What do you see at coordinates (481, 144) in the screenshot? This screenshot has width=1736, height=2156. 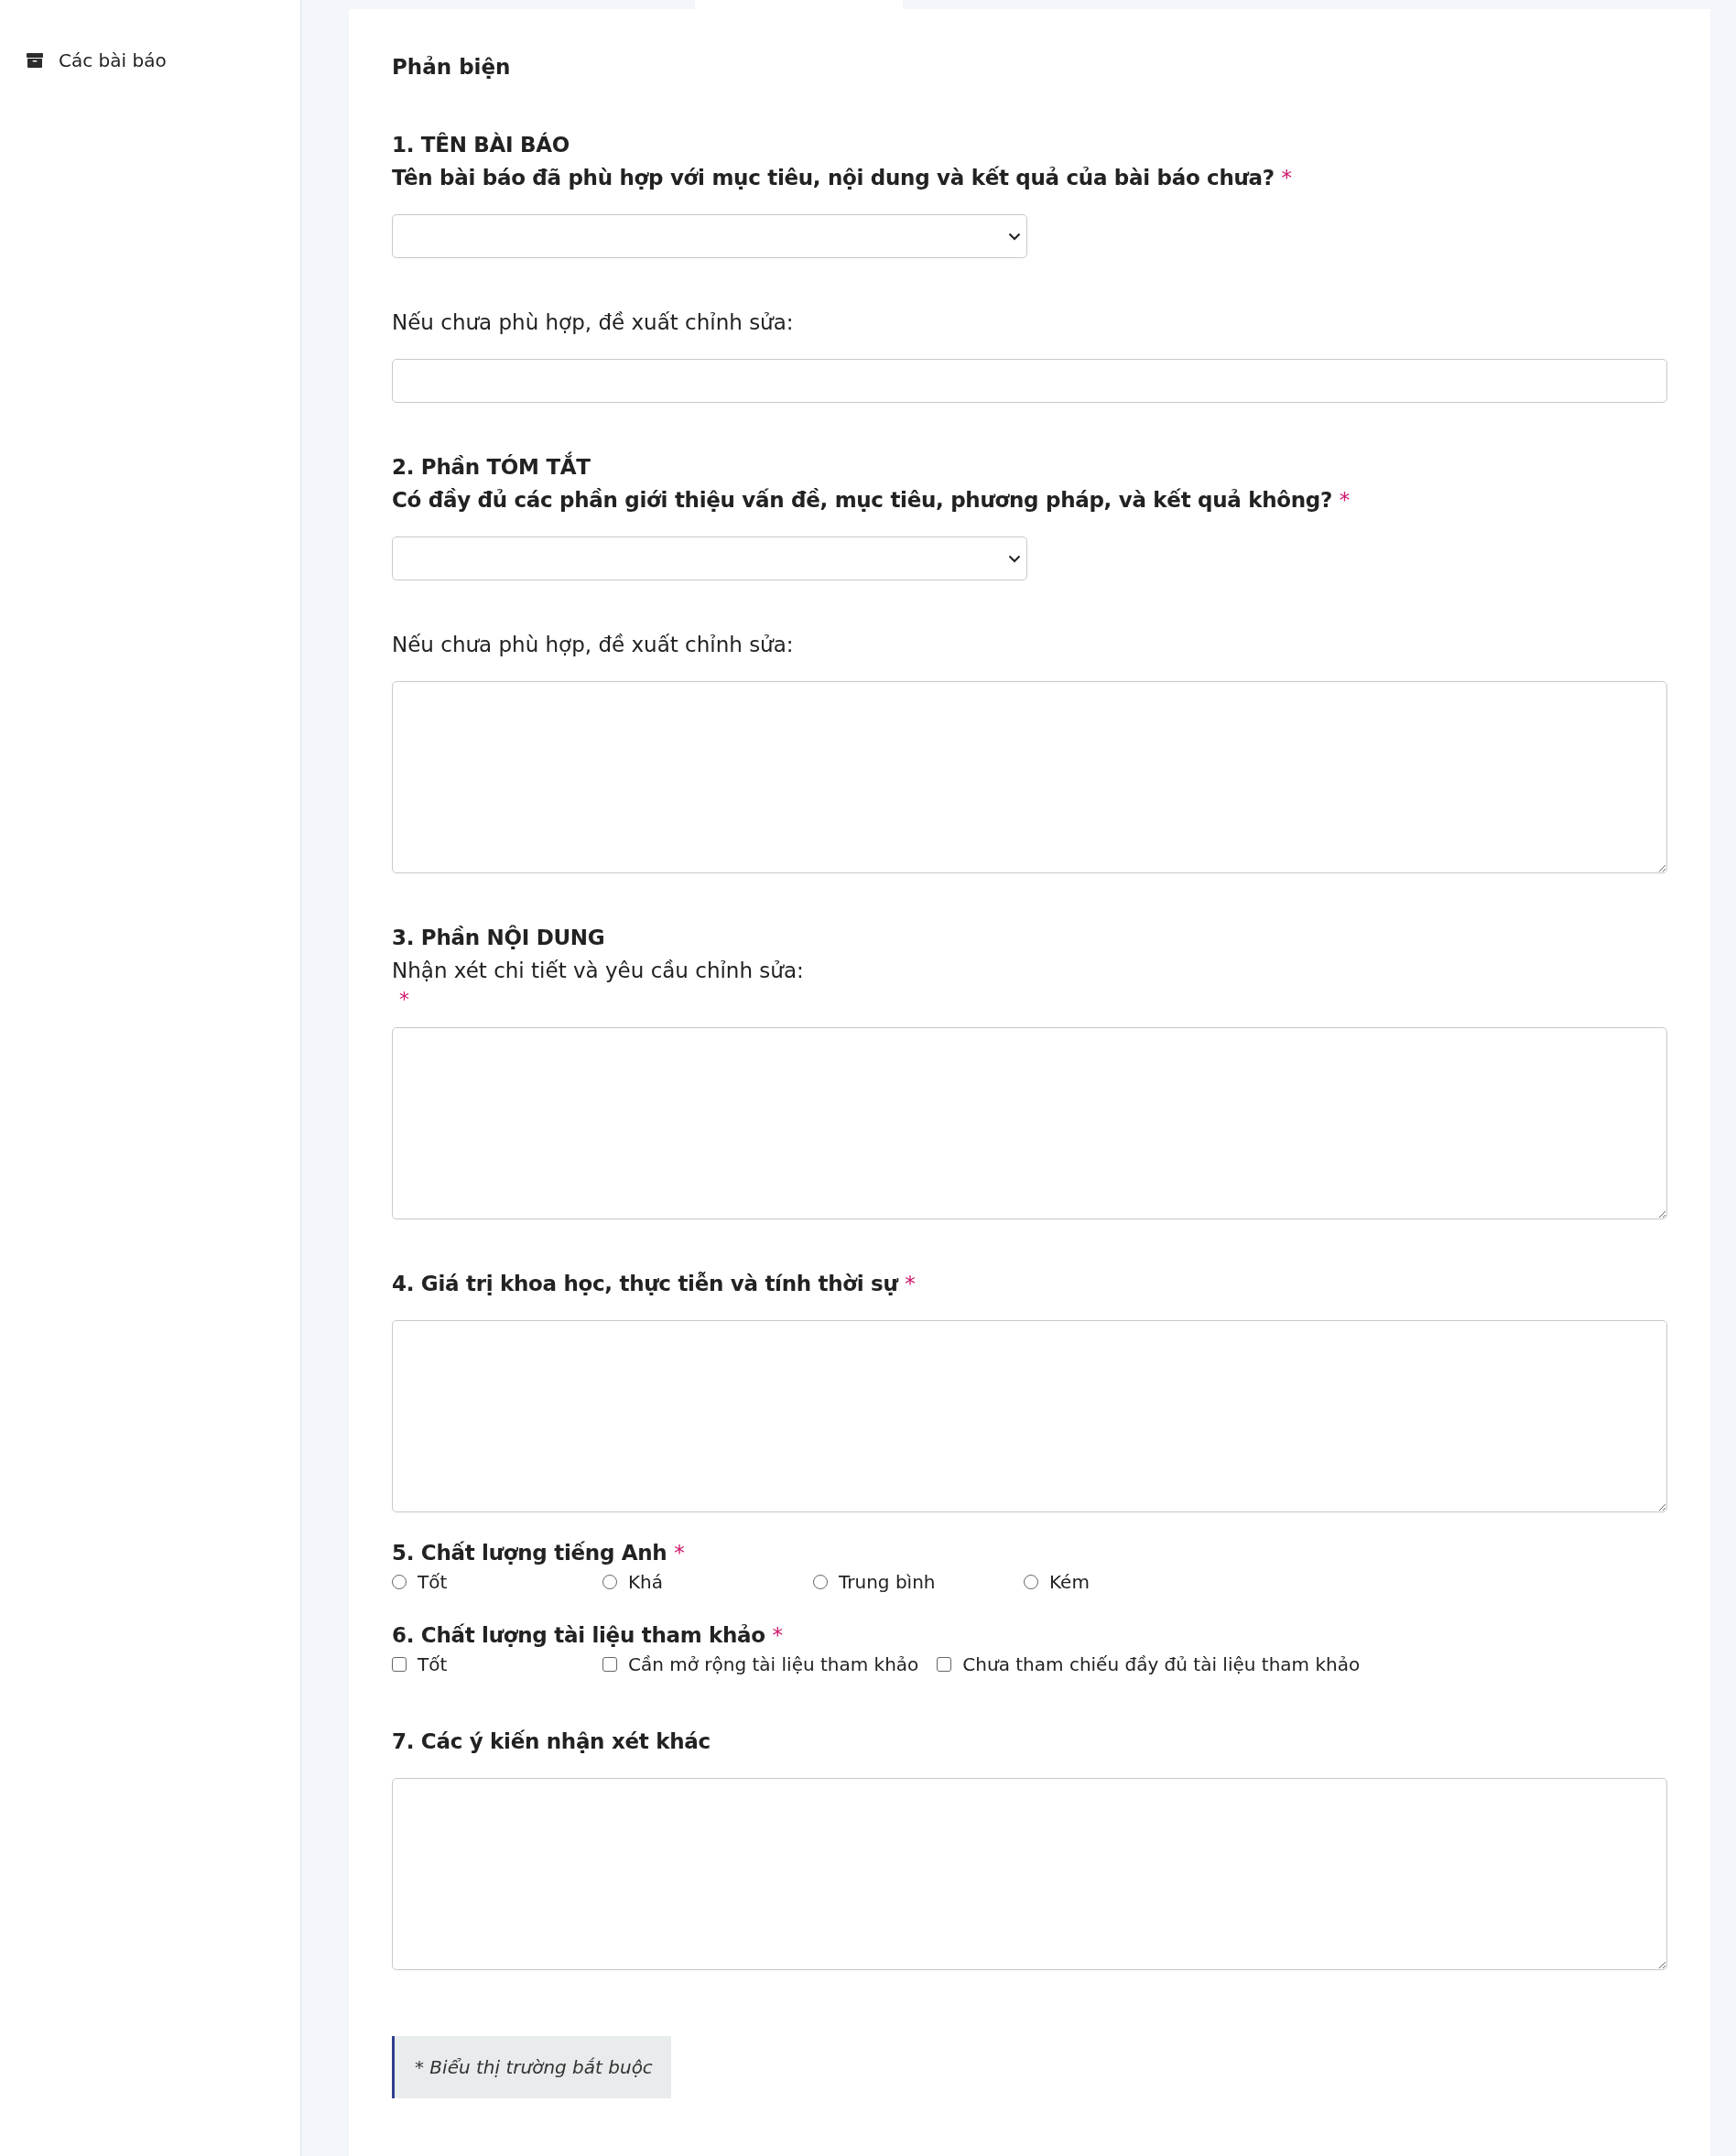 I see `section-heading: 1. TÊN BÀI BÁO` at bounding box center [481, 144].